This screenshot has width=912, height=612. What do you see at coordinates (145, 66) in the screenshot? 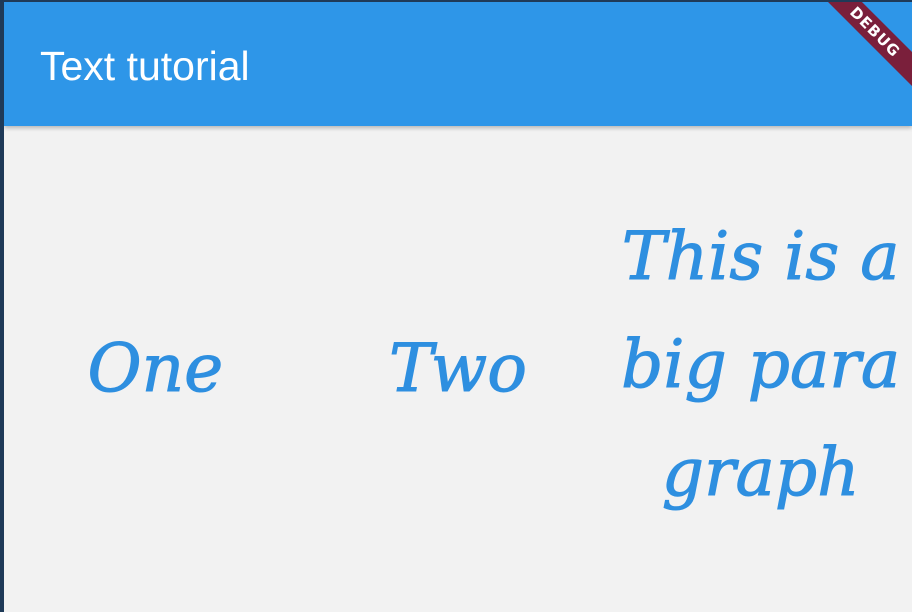
I see `page-title: Text tutorial` at bounding box center [145, 66].